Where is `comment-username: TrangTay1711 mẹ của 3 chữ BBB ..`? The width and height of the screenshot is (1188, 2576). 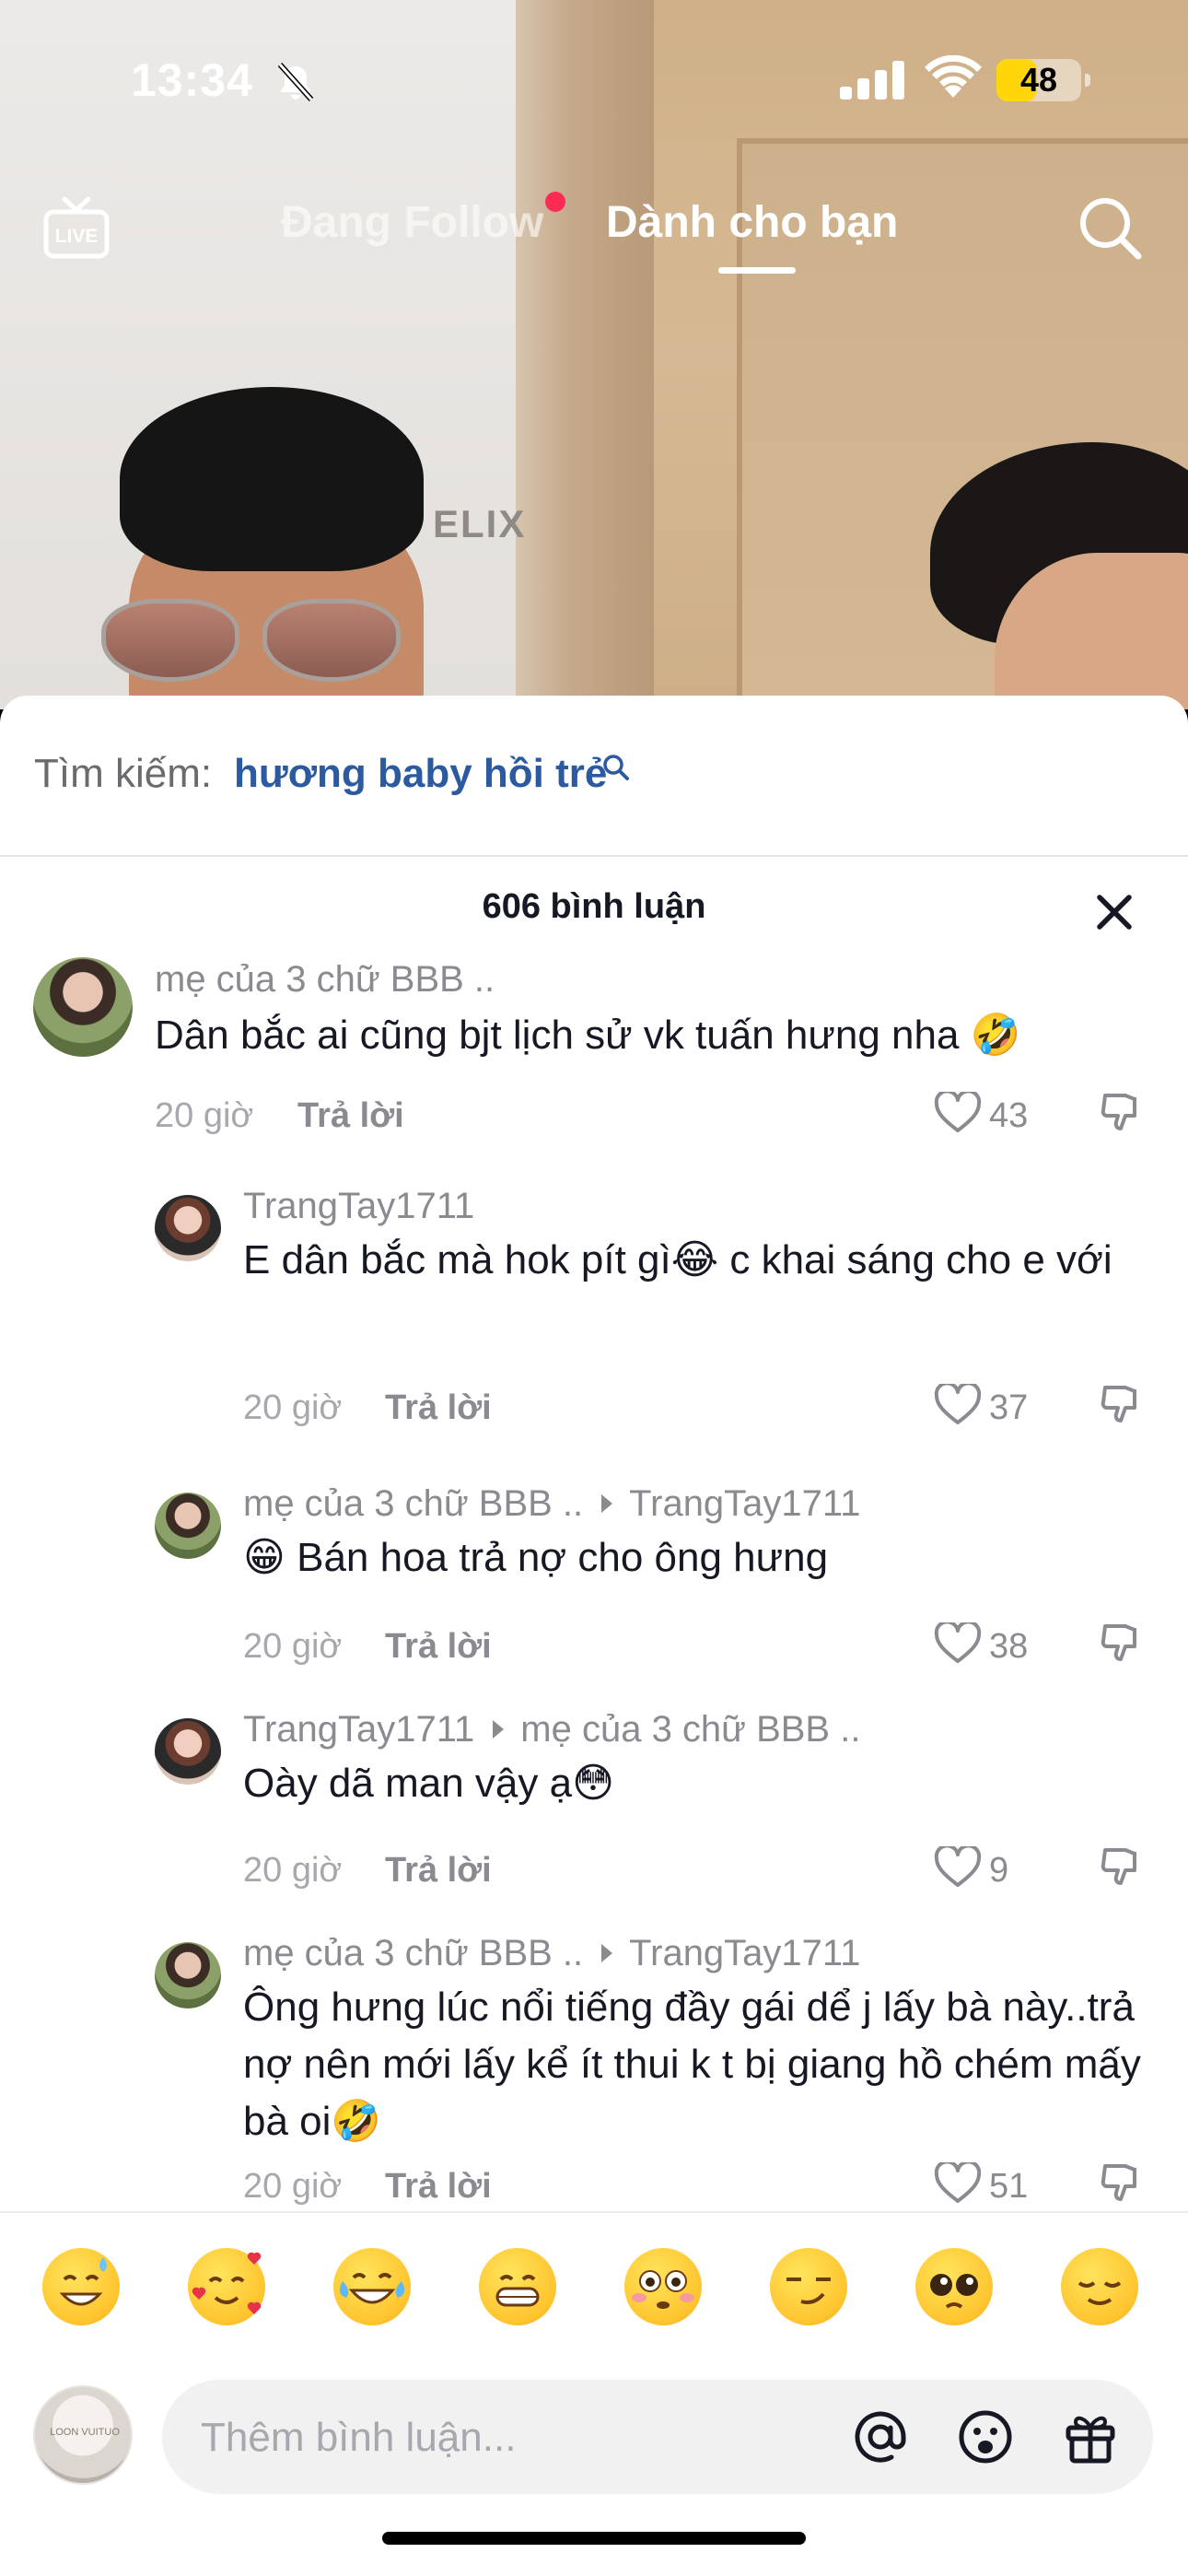 comment-username: TrangTay1711 mẹ của 3 chữ BBB .. is located at coordinates (551, 1730).